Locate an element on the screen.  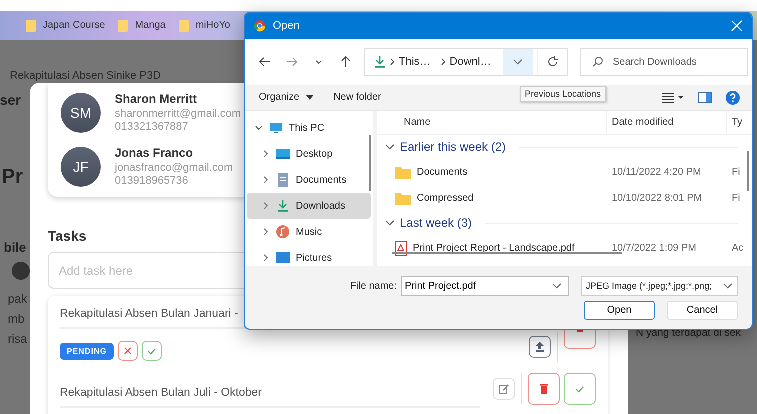
trash-icon is located at coordinates (544, 389).